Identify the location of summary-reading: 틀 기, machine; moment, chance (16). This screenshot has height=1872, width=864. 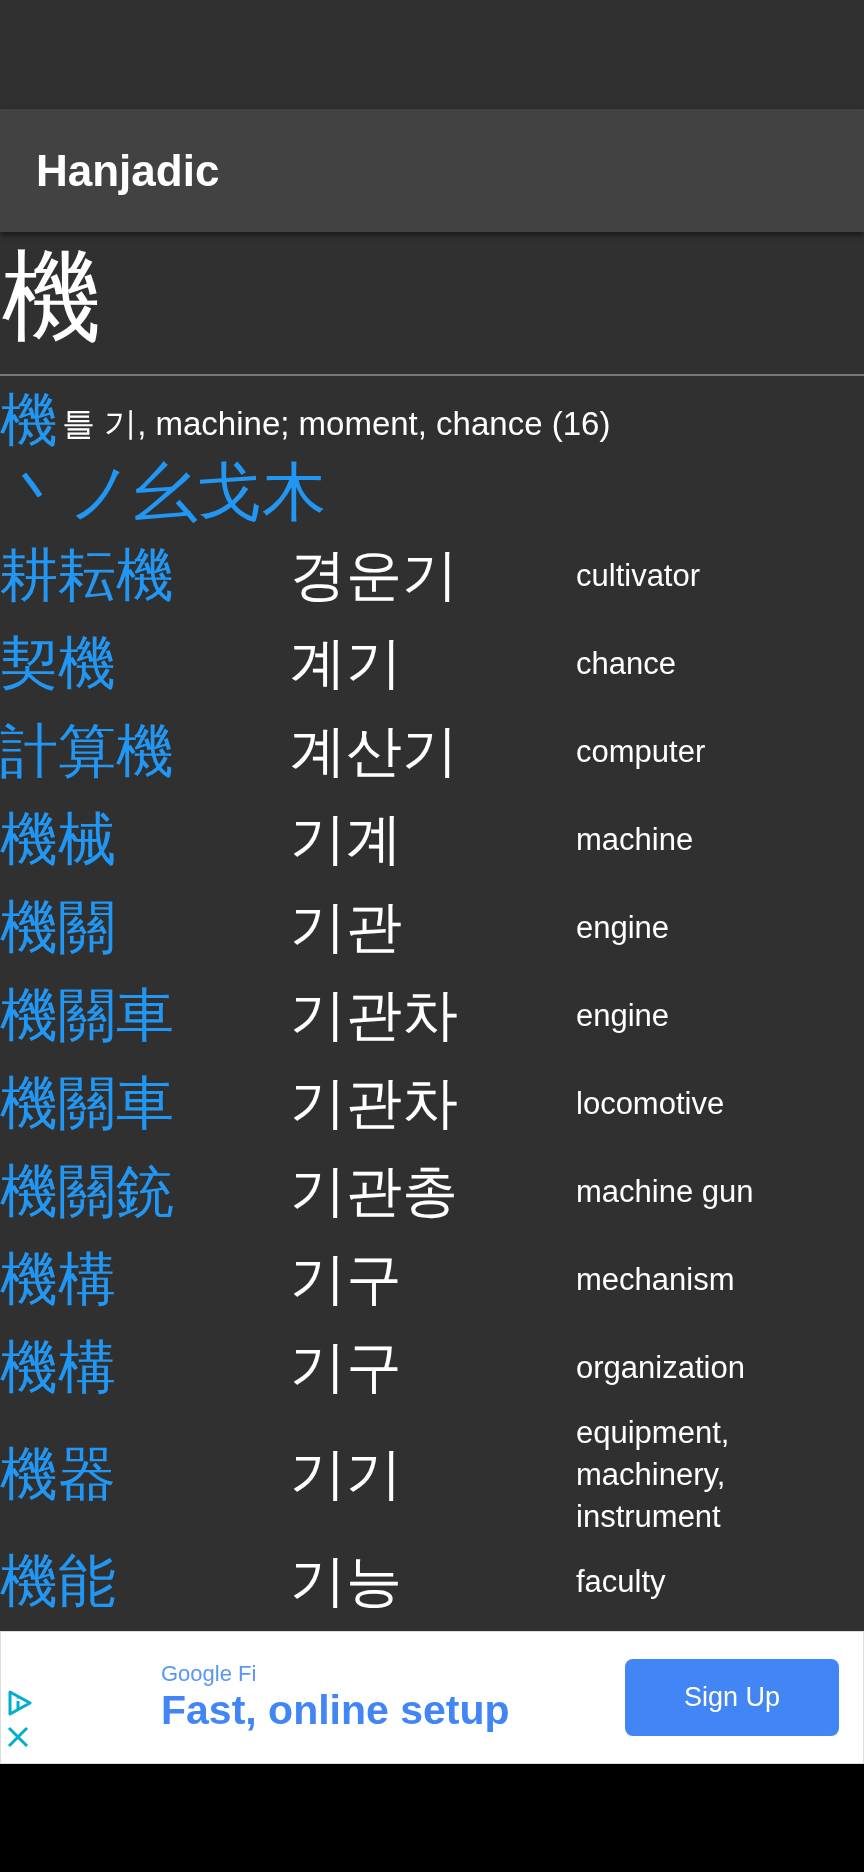
(336, 424).